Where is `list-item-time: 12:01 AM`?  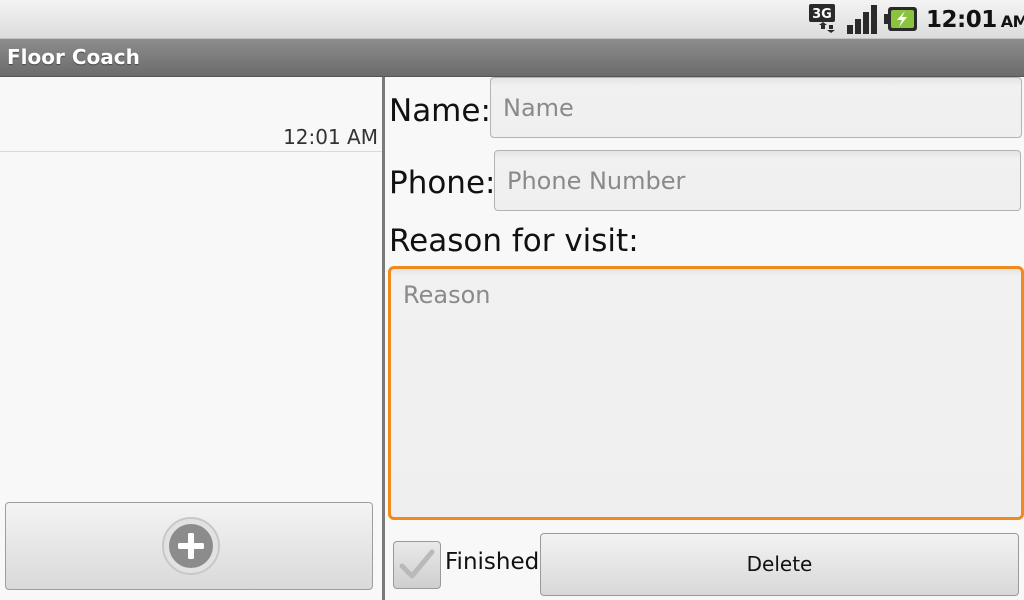 list-item-time: 12:01 AM is located at coordinates (330, 137).